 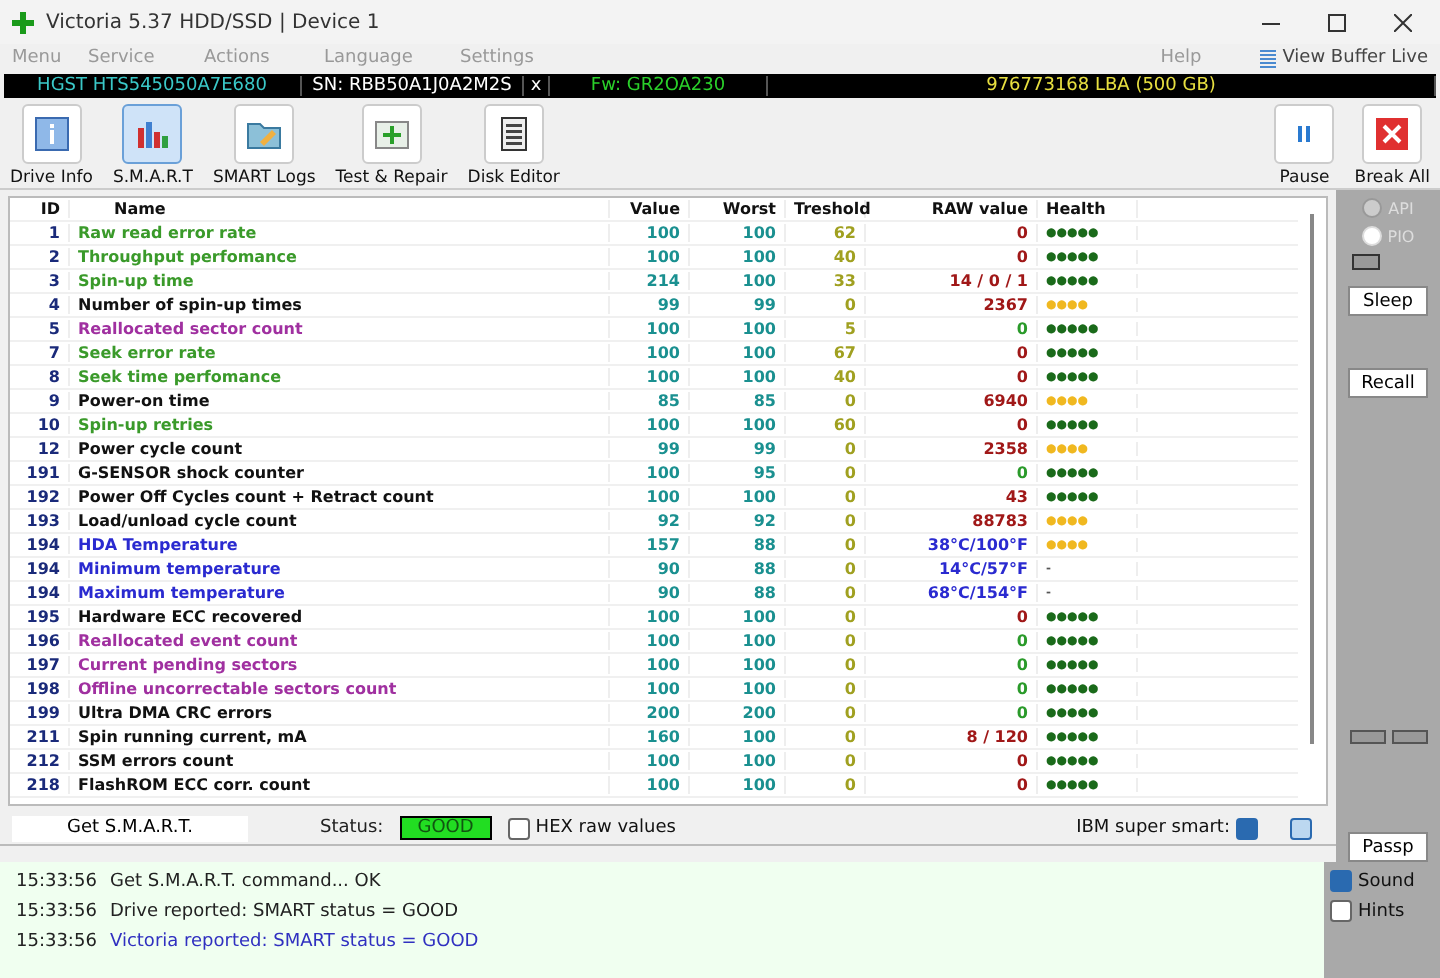 I want to click on table-cell: 218, so click(x=40, y=785).